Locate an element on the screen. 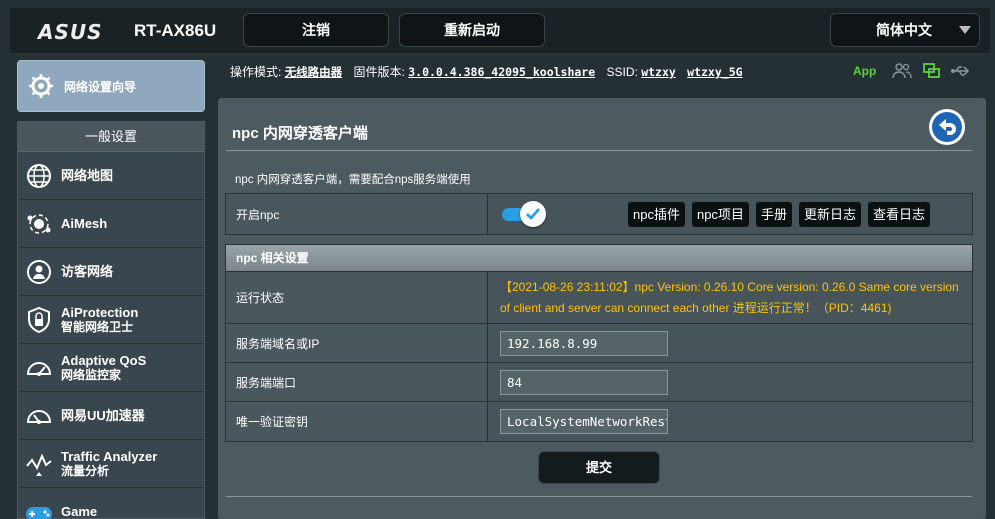 The image size is (995, 519). server-port-label: 服务端端口 is located at coordinates (357, 382).